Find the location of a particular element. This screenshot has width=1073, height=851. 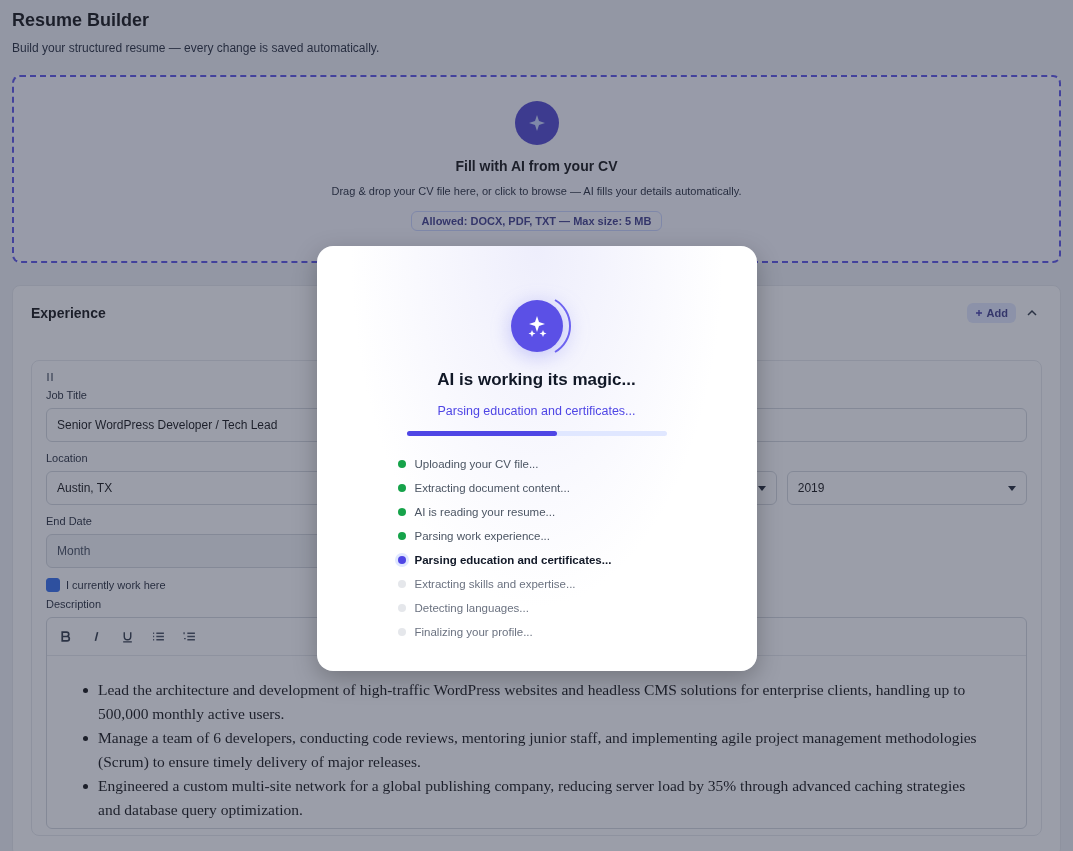

bold-icon is located at coordinates (65, 636).